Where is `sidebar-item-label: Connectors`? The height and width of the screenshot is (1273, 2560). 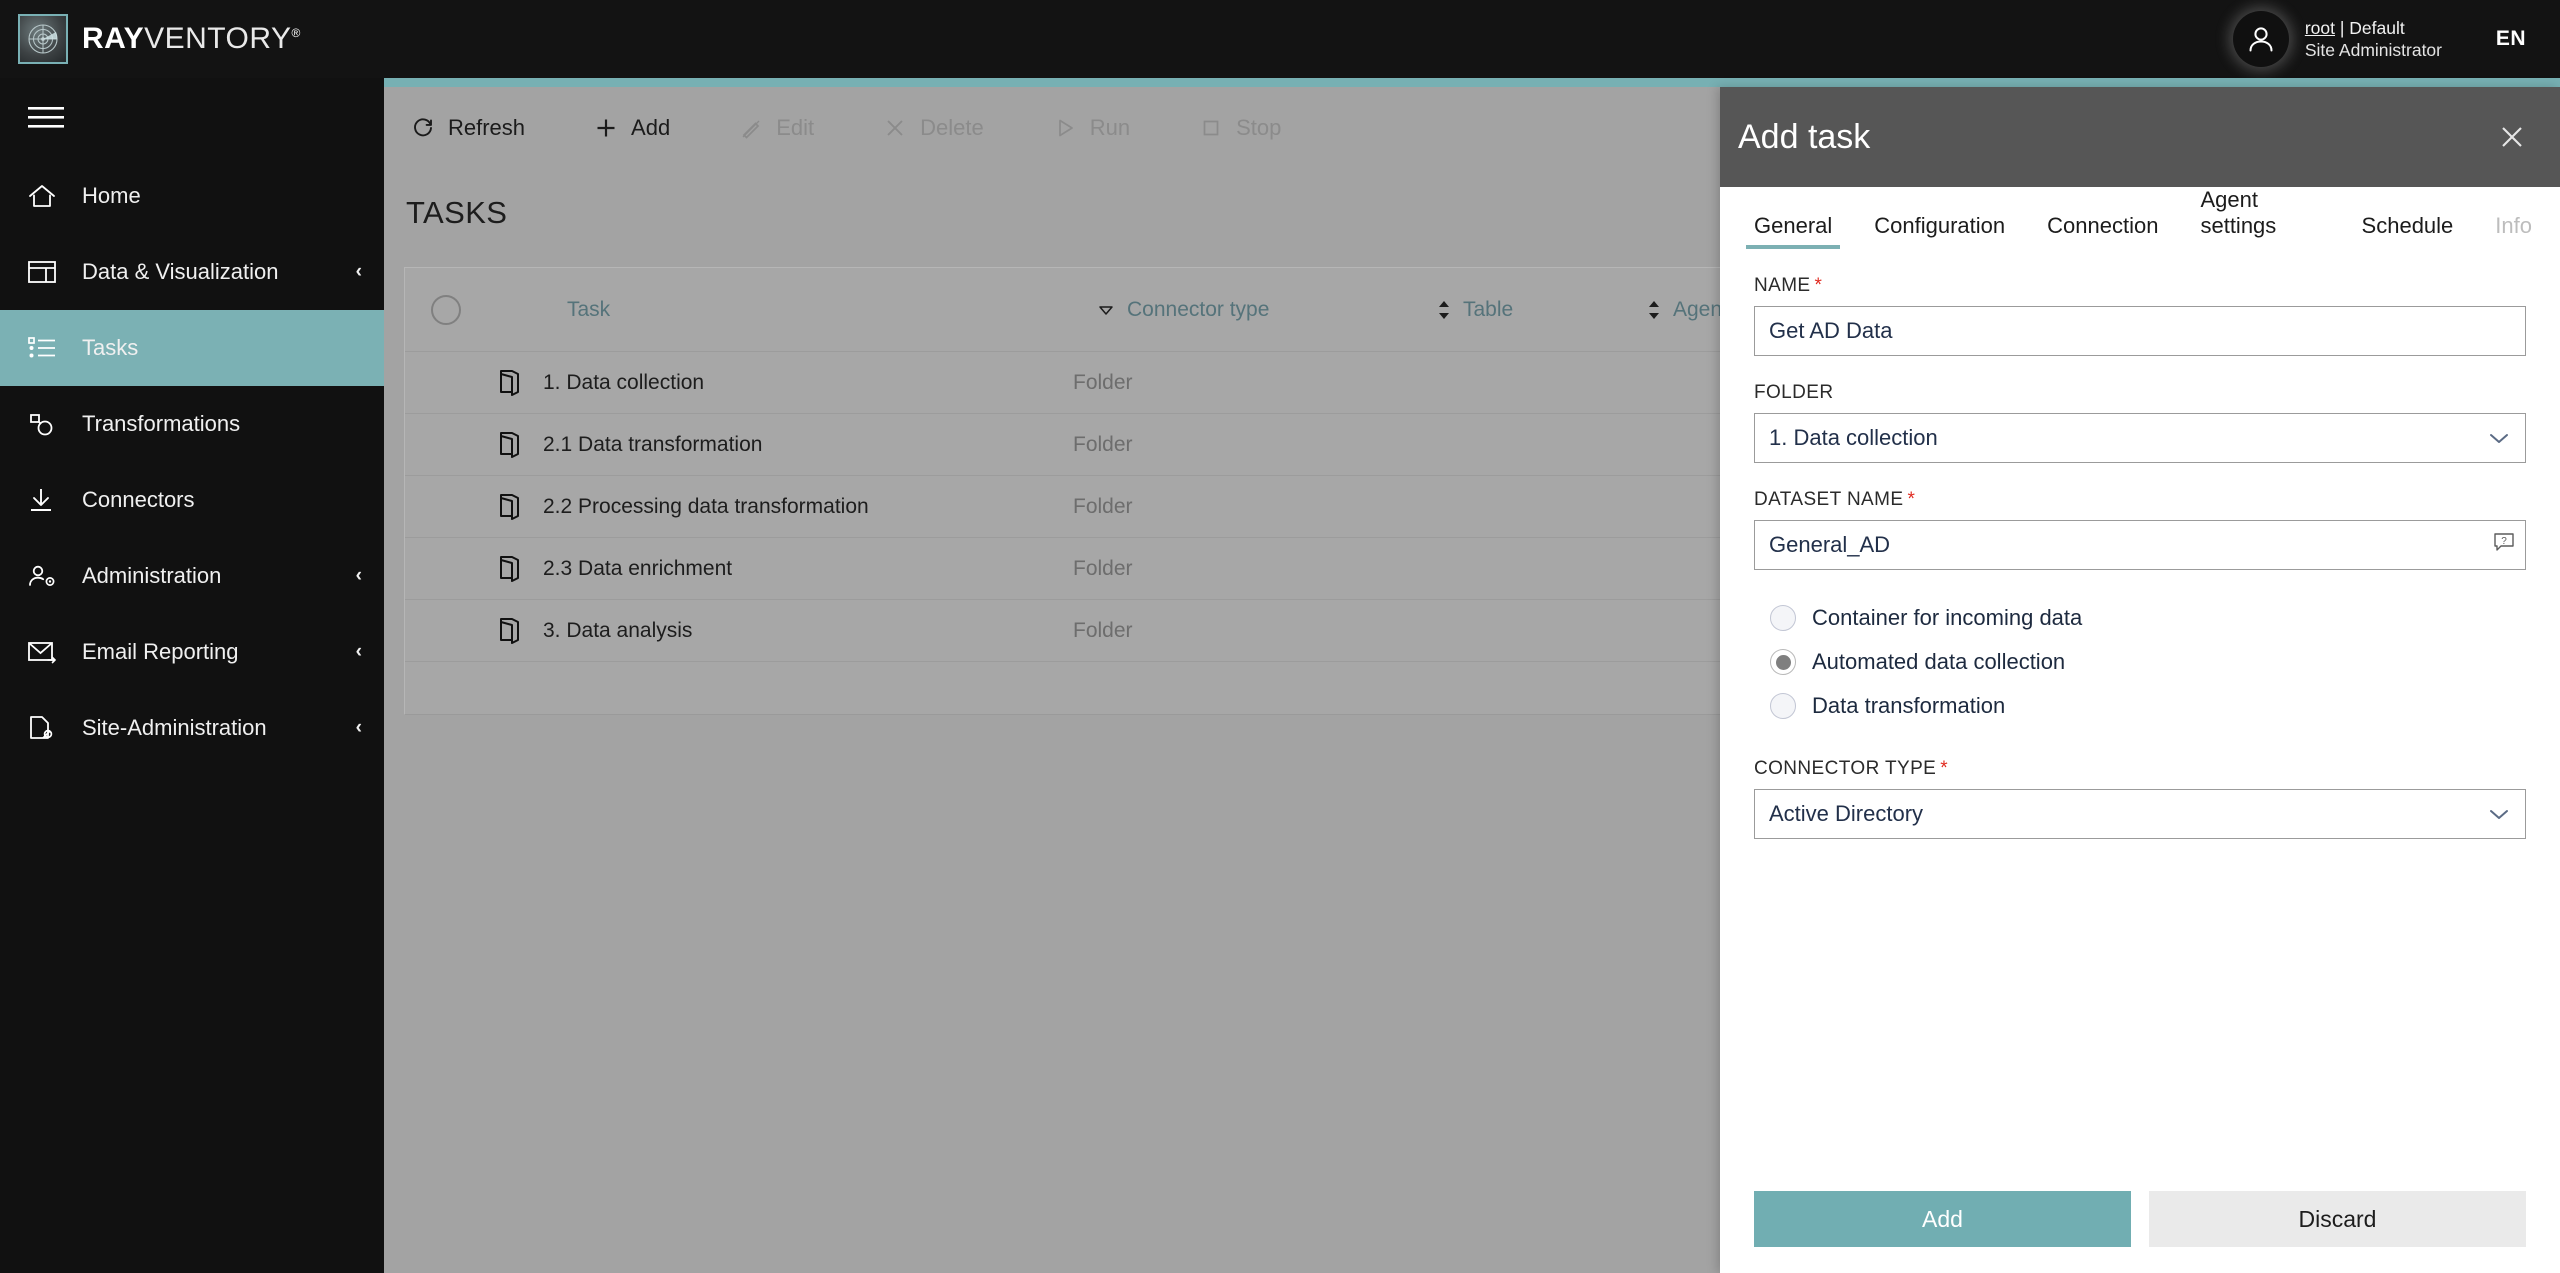
sidebar-item-label: Connectors is located at coordinates (138, 499).